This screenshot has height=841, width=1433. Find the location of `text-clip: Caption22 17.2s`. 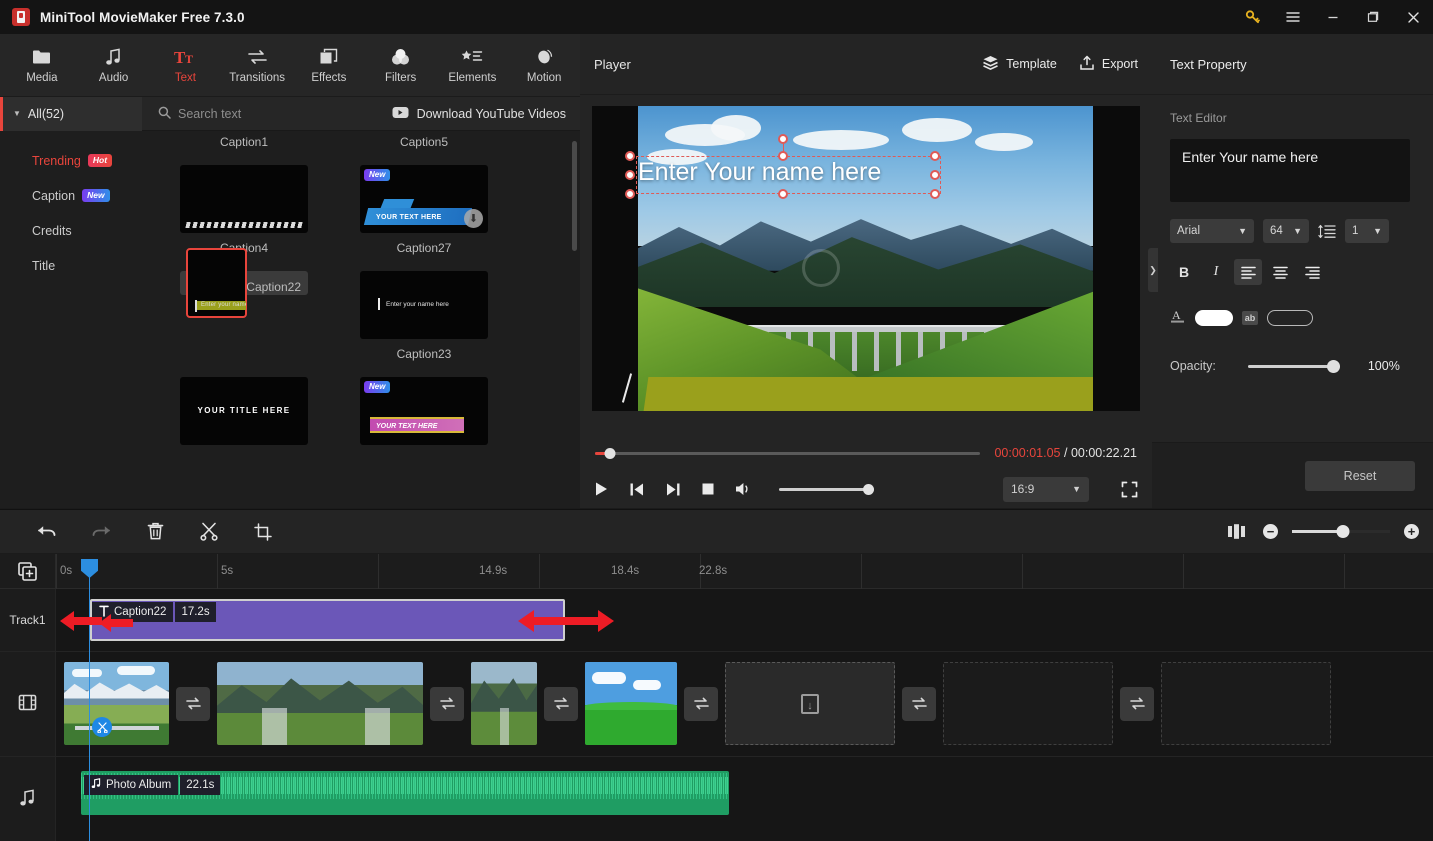

text-clip: Caption22 17.2s is located at coordinates (327, 620).